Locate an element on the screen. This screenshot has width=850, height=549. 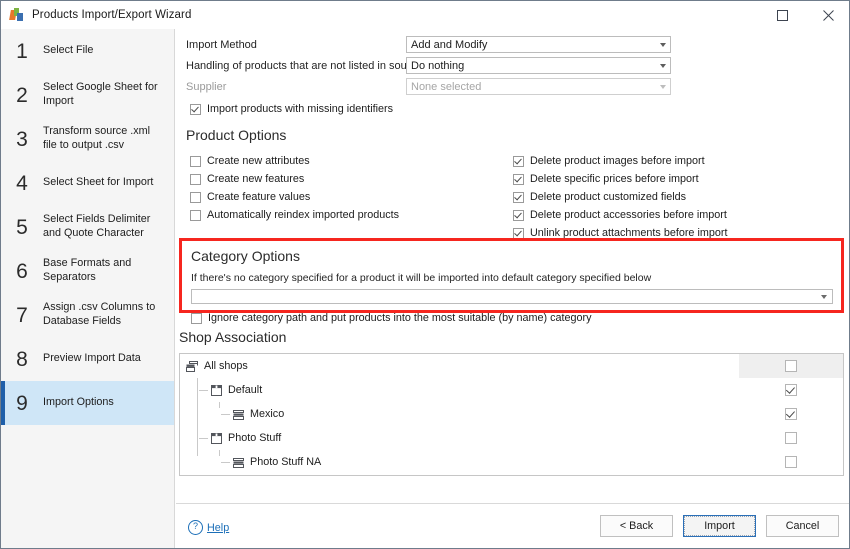
back-button: < Back is located at coordinates (636, 526).